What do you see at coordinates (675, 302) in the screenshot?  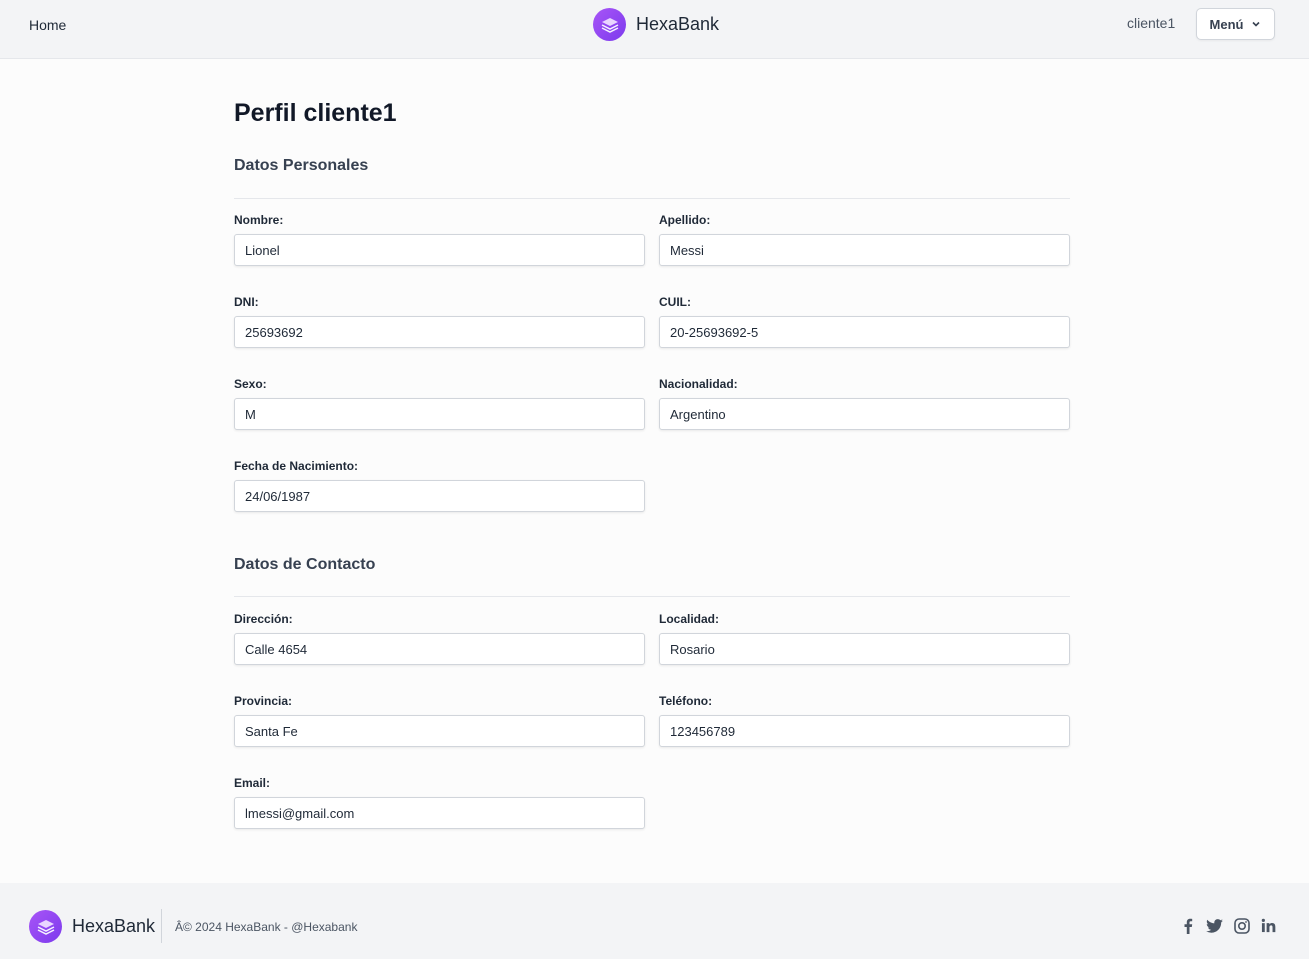 I see `cuil-label: CUIL:` at bounding box center [675, 302].